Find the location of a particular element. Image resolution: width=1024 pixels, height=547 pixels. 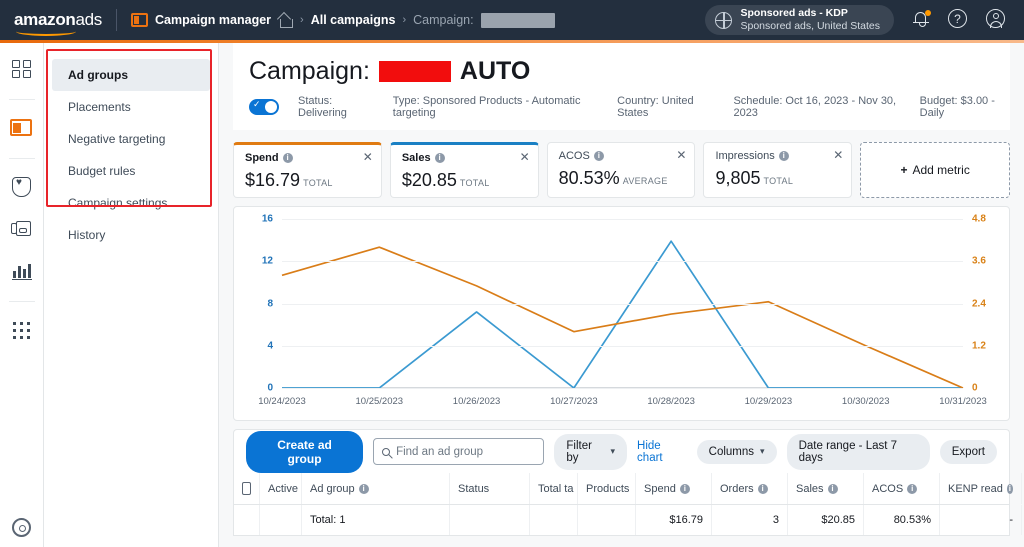

campaign-manager-icon is located at coordinates (21, 128).